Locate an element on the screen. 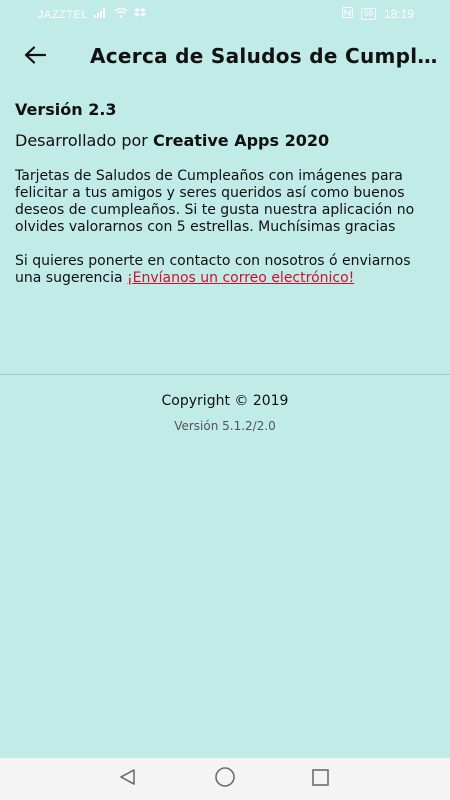 This screenshot has height=800, width=450. signal-icon is located at coordinates (100, 14).